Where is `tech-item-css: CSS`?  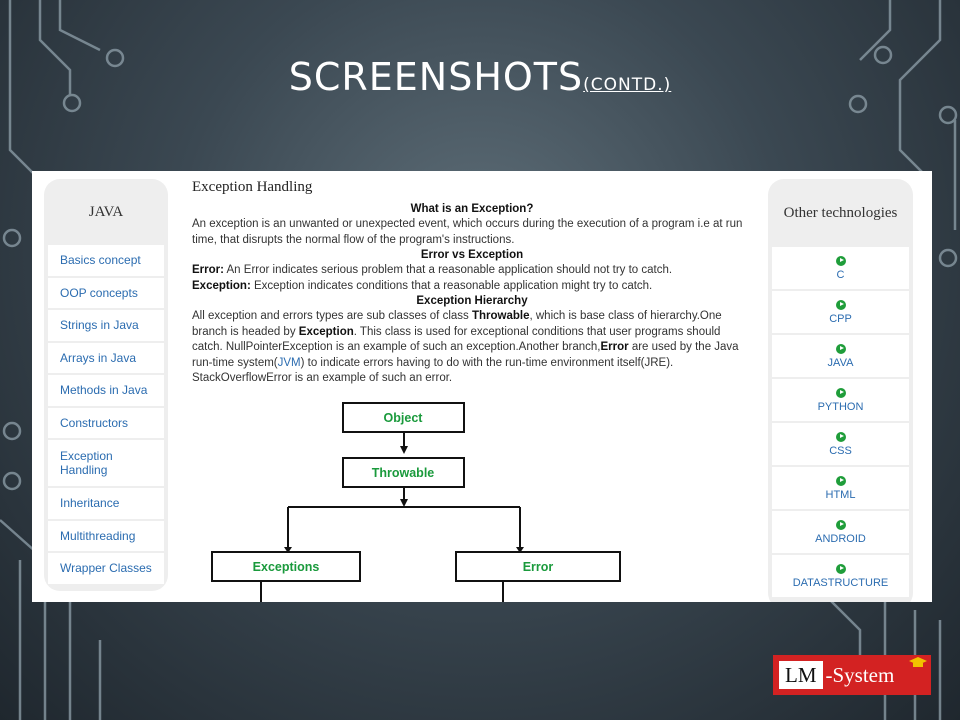 tech-item-css: CSS is located at coordinates (840, 444).